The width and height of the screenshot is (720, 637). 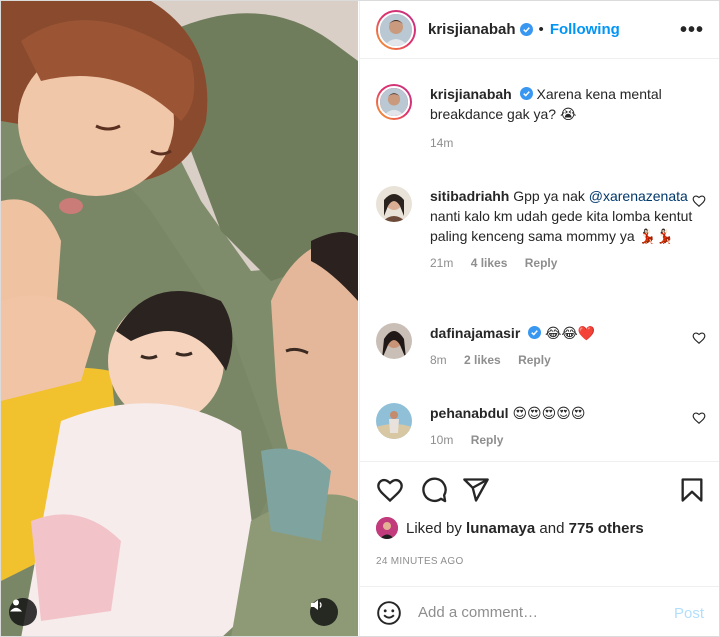 I want to click on sound-toggle-button, so click(x=324, y=612).